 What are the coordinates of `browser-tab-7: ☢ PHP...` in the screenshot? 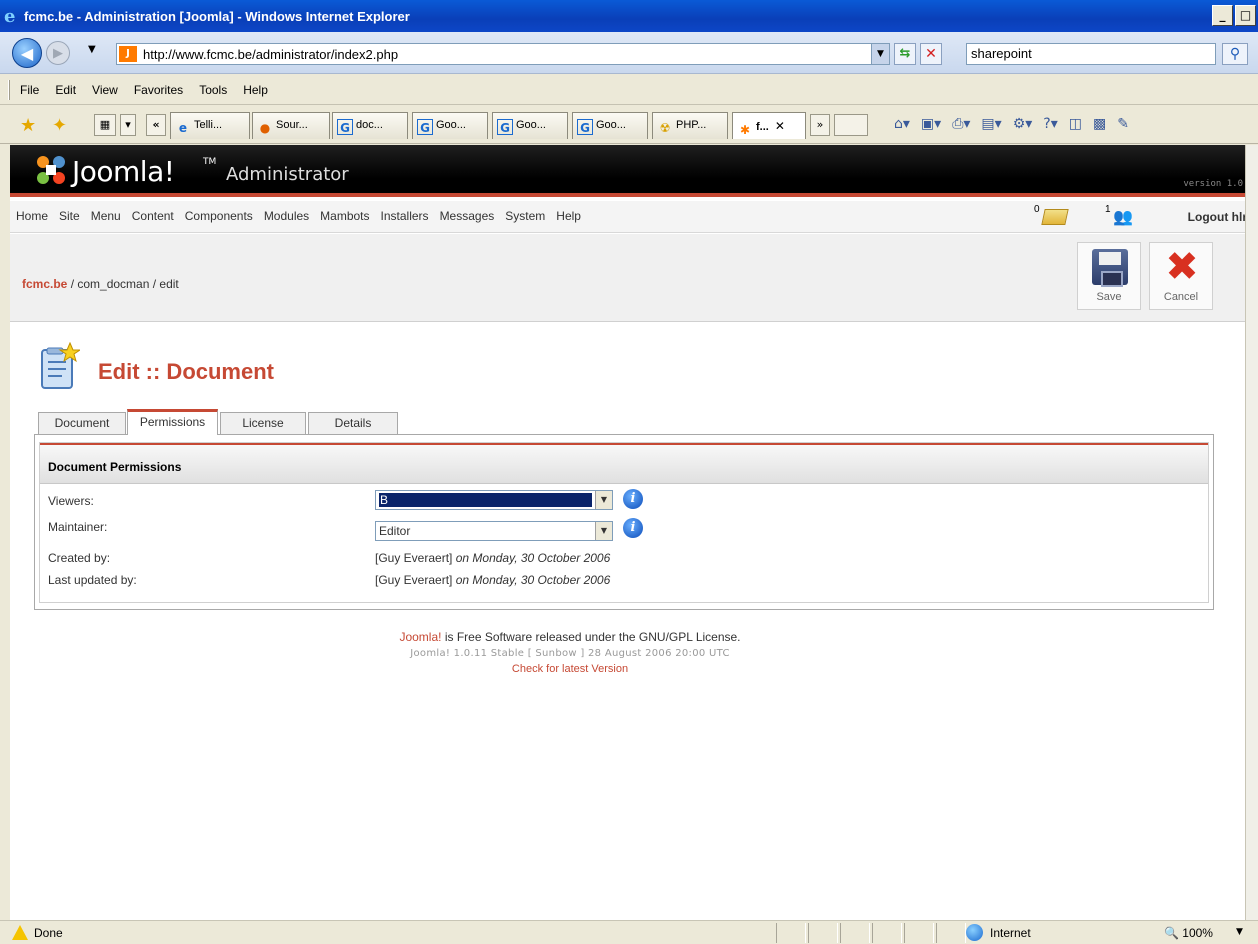 It's located at (690, 125).